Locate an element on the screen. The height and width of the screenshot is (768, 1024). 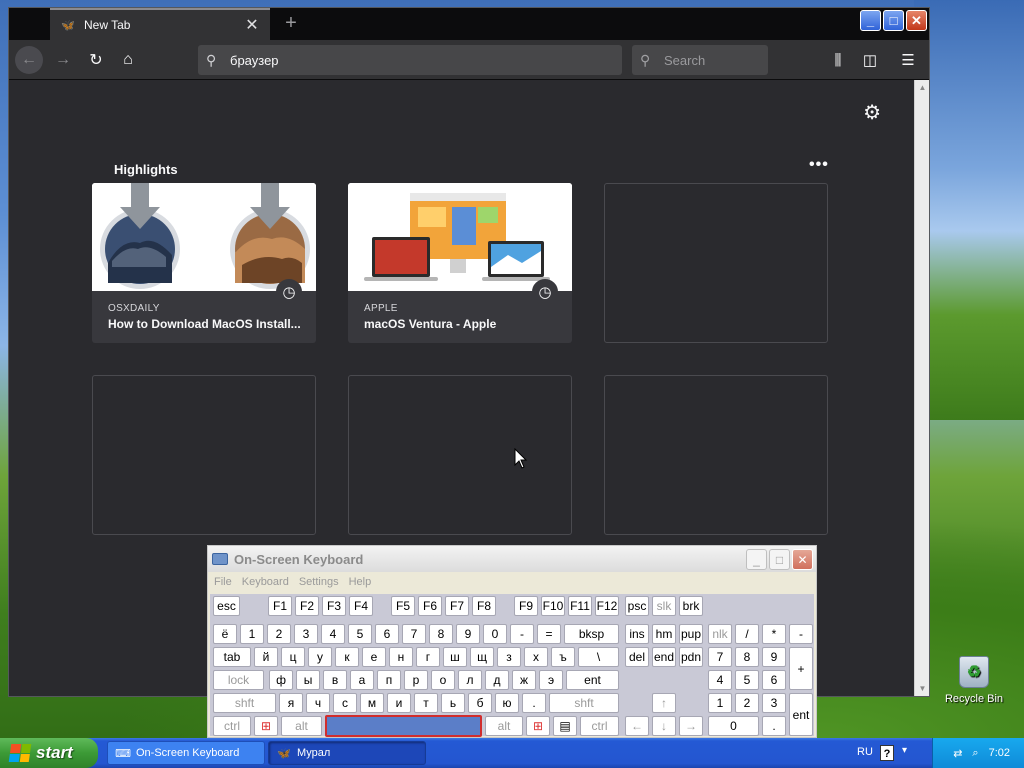
highlight-card-apple: ◷ APPLE macOS Ventura - Apple is located at coordinates (460, 263).